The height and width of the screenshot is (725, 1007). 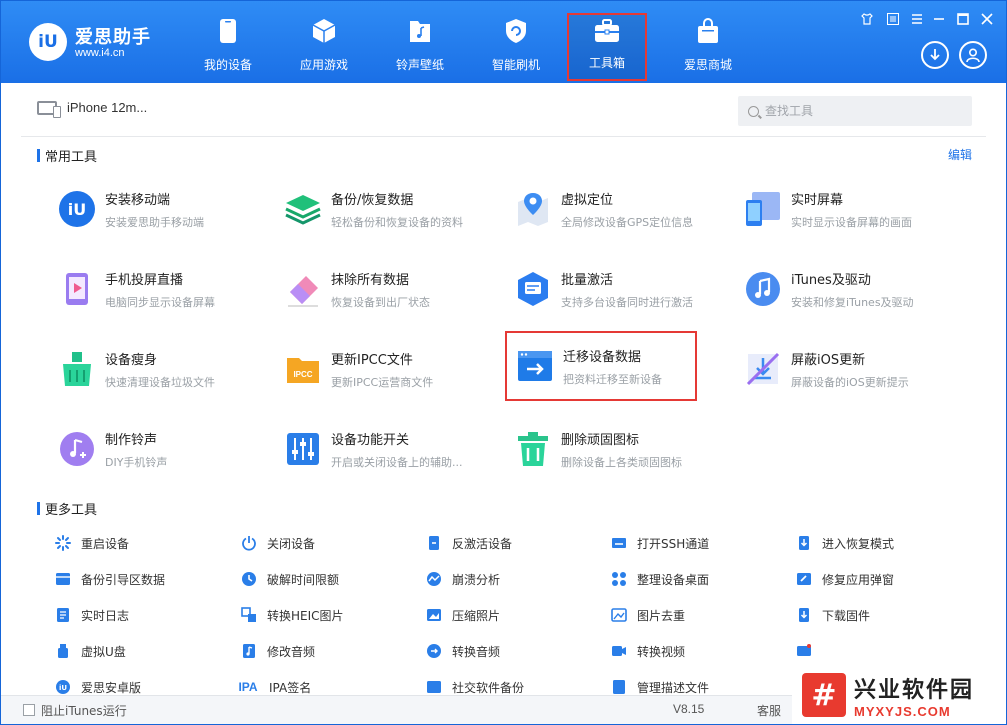 What do you see at coordinates (987, 21) in the screenshot?
I see `close-icon` at bounding box center [987, 21].